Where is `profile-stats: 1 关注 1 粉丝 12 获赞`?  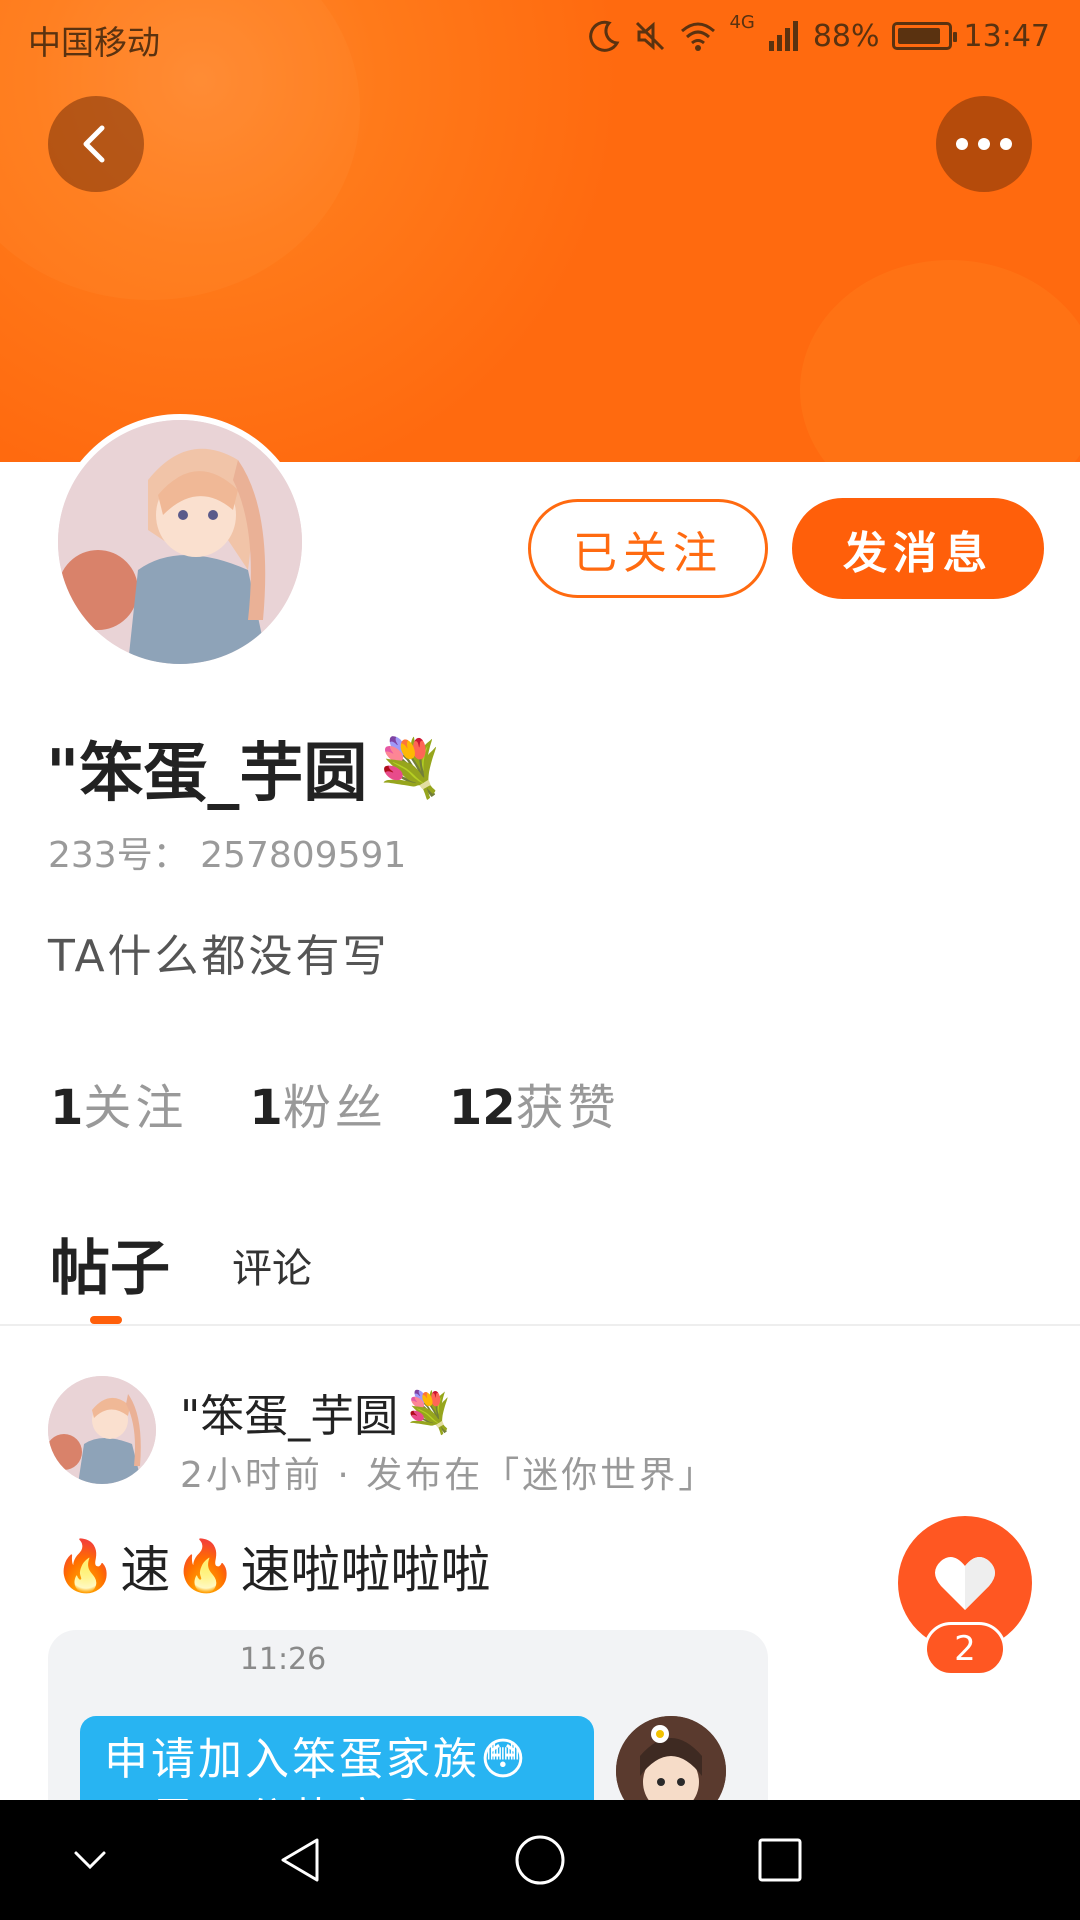 profile-stats: 1 关注 1 粉丝 12 获赞 is located at coordinates (335, 1103).